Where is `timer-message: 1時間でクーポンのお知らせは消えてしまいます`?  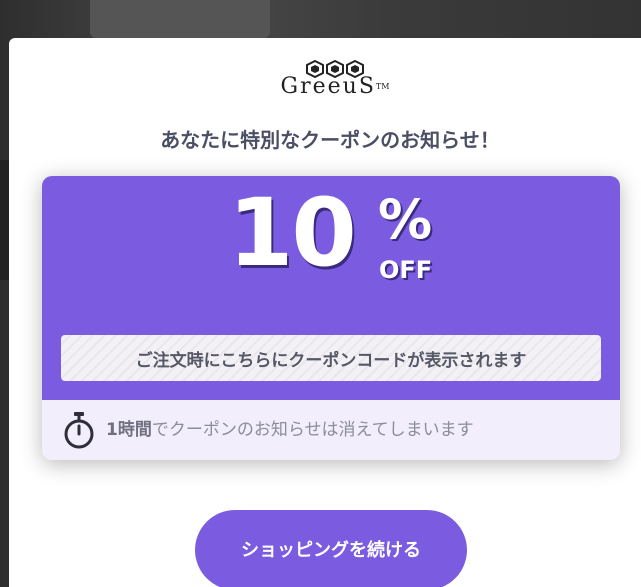
timer-message: 1時間でクーポンのお知らせは消えてしまいます is located at coordinates (290, 430).